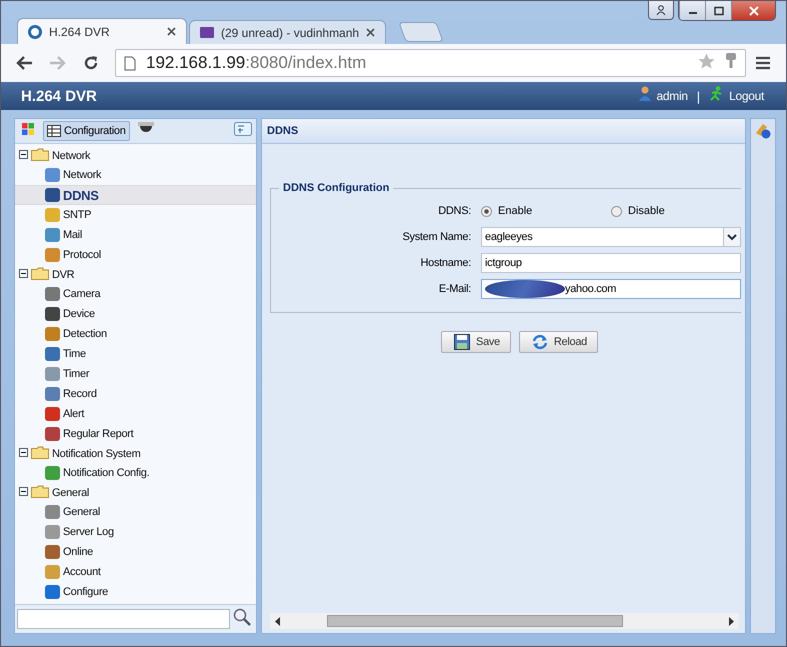 The image size is (787, 647). Describe the element at coordinates (130, 63) in the screenshot. I see `page-icon` at that location.